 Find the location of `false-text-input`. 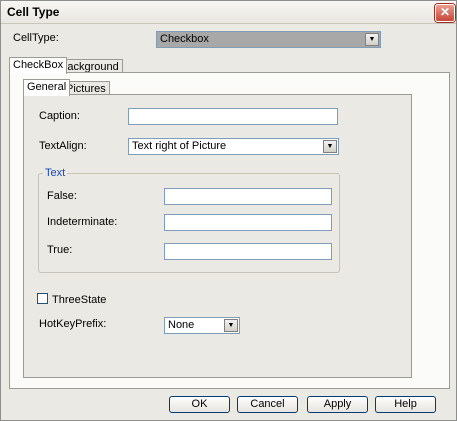

false-text-input is located at coordinates (248, 196).